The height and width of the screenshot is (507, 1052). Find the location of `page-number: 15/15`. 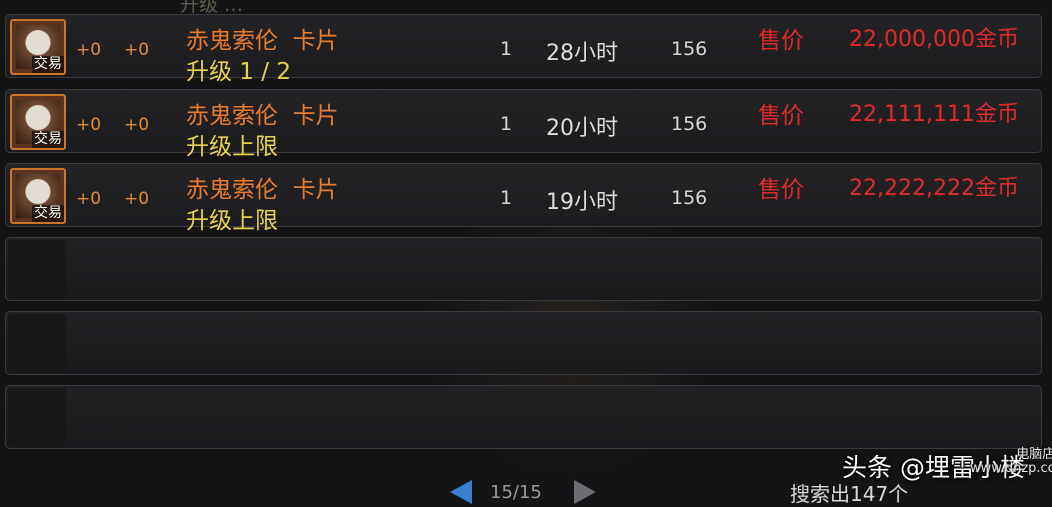

page-number: 15/15 is located at coordinates (516, 492).